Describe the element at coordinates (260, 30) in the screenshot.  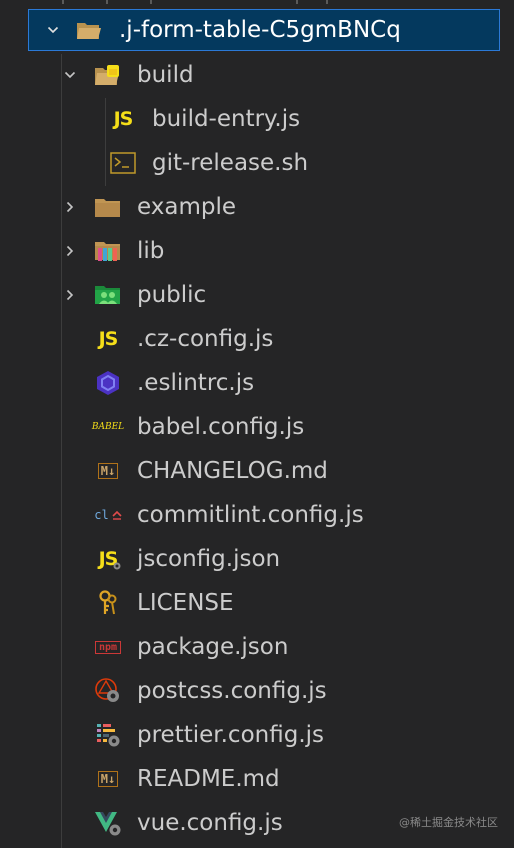
I see `root-folder-label: .j-form-table-C5gmBNCq` at that location.